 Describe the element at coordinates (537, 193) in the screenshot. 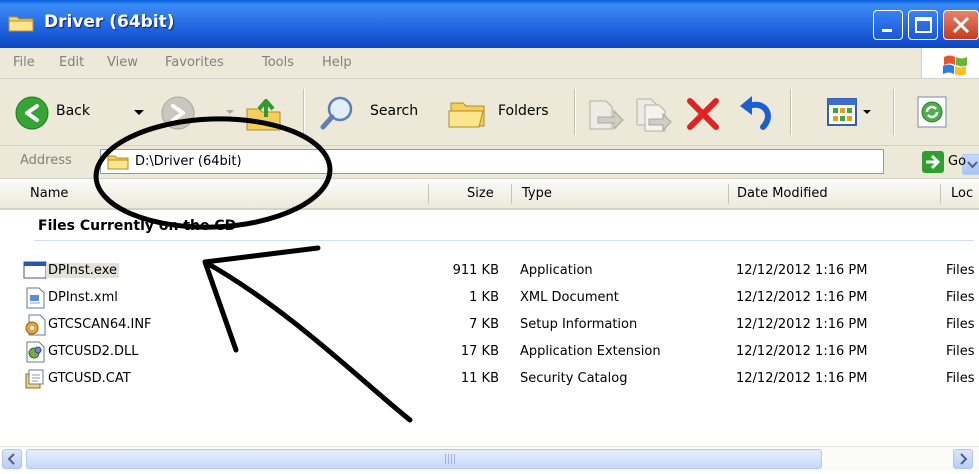

I see `column-type: Type` at that location.